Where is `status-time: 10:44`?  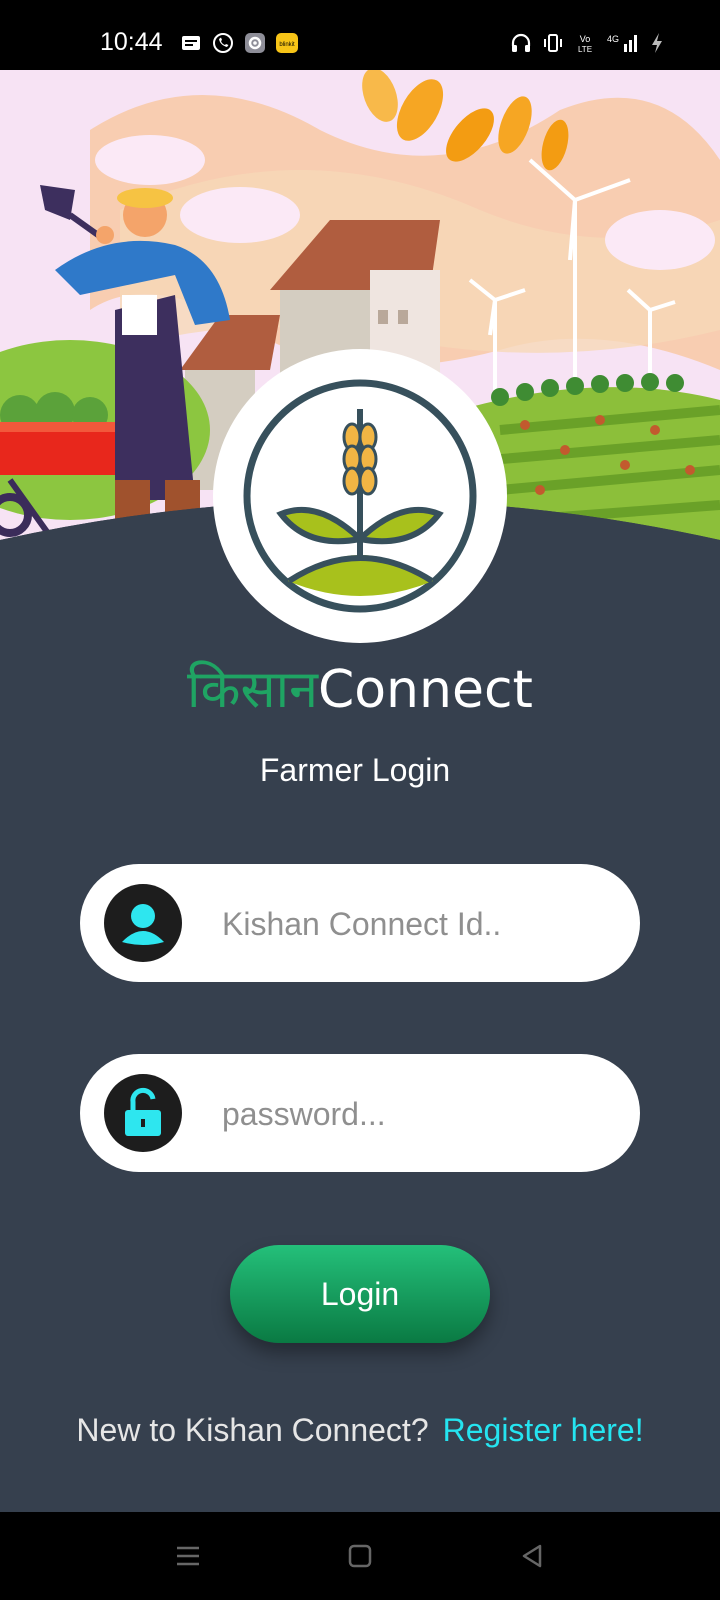 status-time: 10:44 is located at coordinates (131, 42).